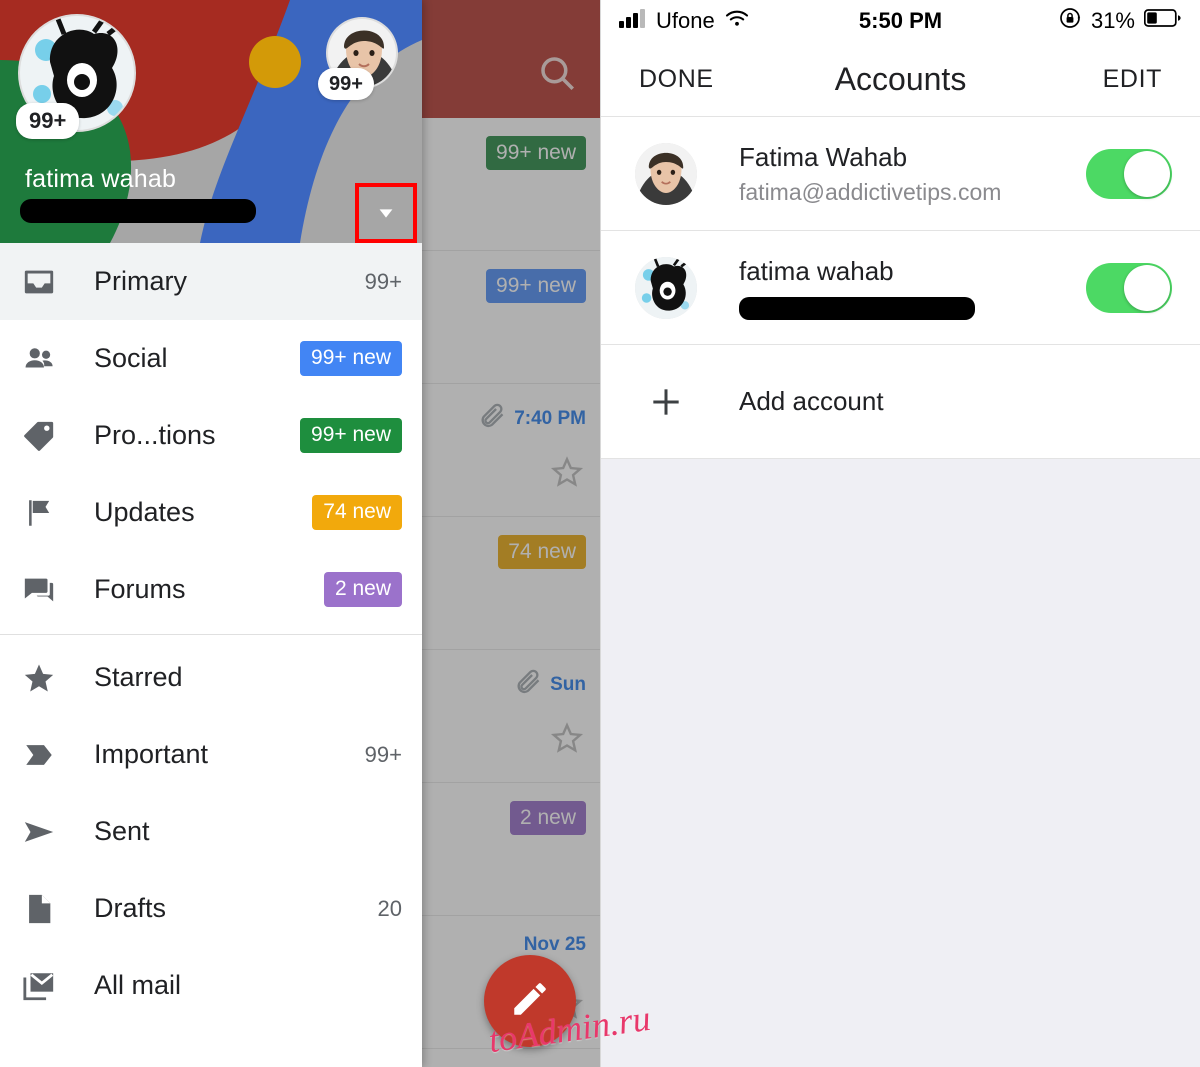  What do you see at coordinates (211, 358) in the screenshot?
I see `sidebar-item-social: Social 99+ new` at bounding box center [211, 358].